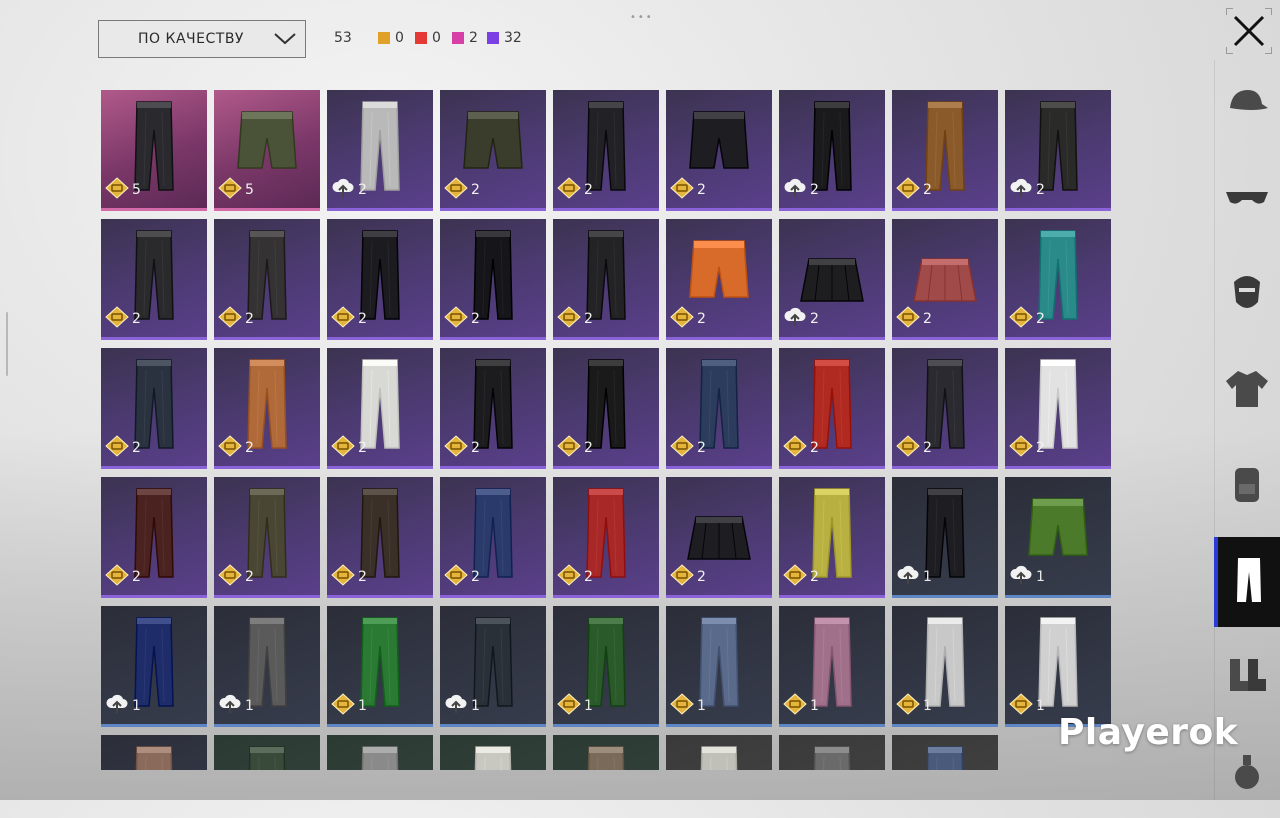 This screenshot has height=818, width=1280. Describe the element at coordinates (7, 344) in the screenshot. I see `side-grip` at that location.